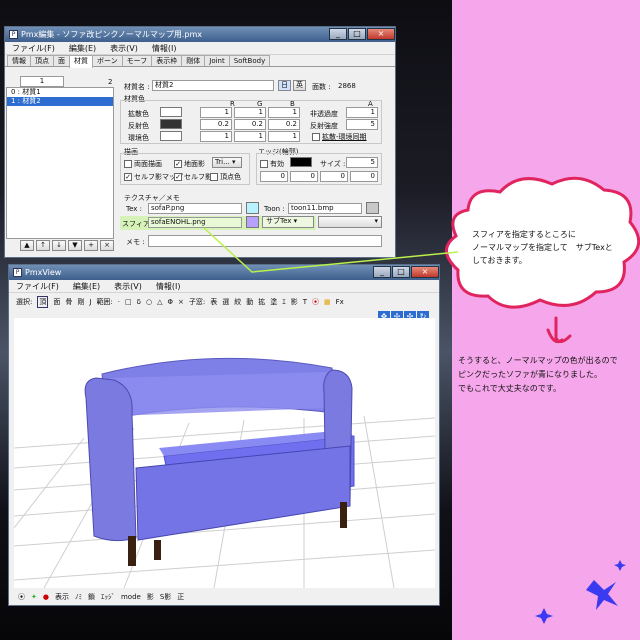  I want to click on double-sided-checkbox: 両面描画, so click(143, 164).